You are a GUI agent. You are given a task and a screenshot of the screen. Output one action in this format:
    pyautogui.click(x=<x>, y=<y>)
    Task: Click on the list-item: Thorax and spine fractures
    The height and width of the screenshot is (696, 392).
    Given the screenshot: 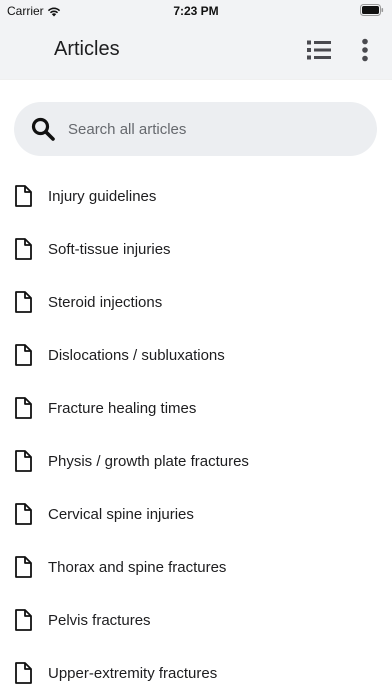 What is the action you would take?
    pyautogui.click(x=196, y=567)
    